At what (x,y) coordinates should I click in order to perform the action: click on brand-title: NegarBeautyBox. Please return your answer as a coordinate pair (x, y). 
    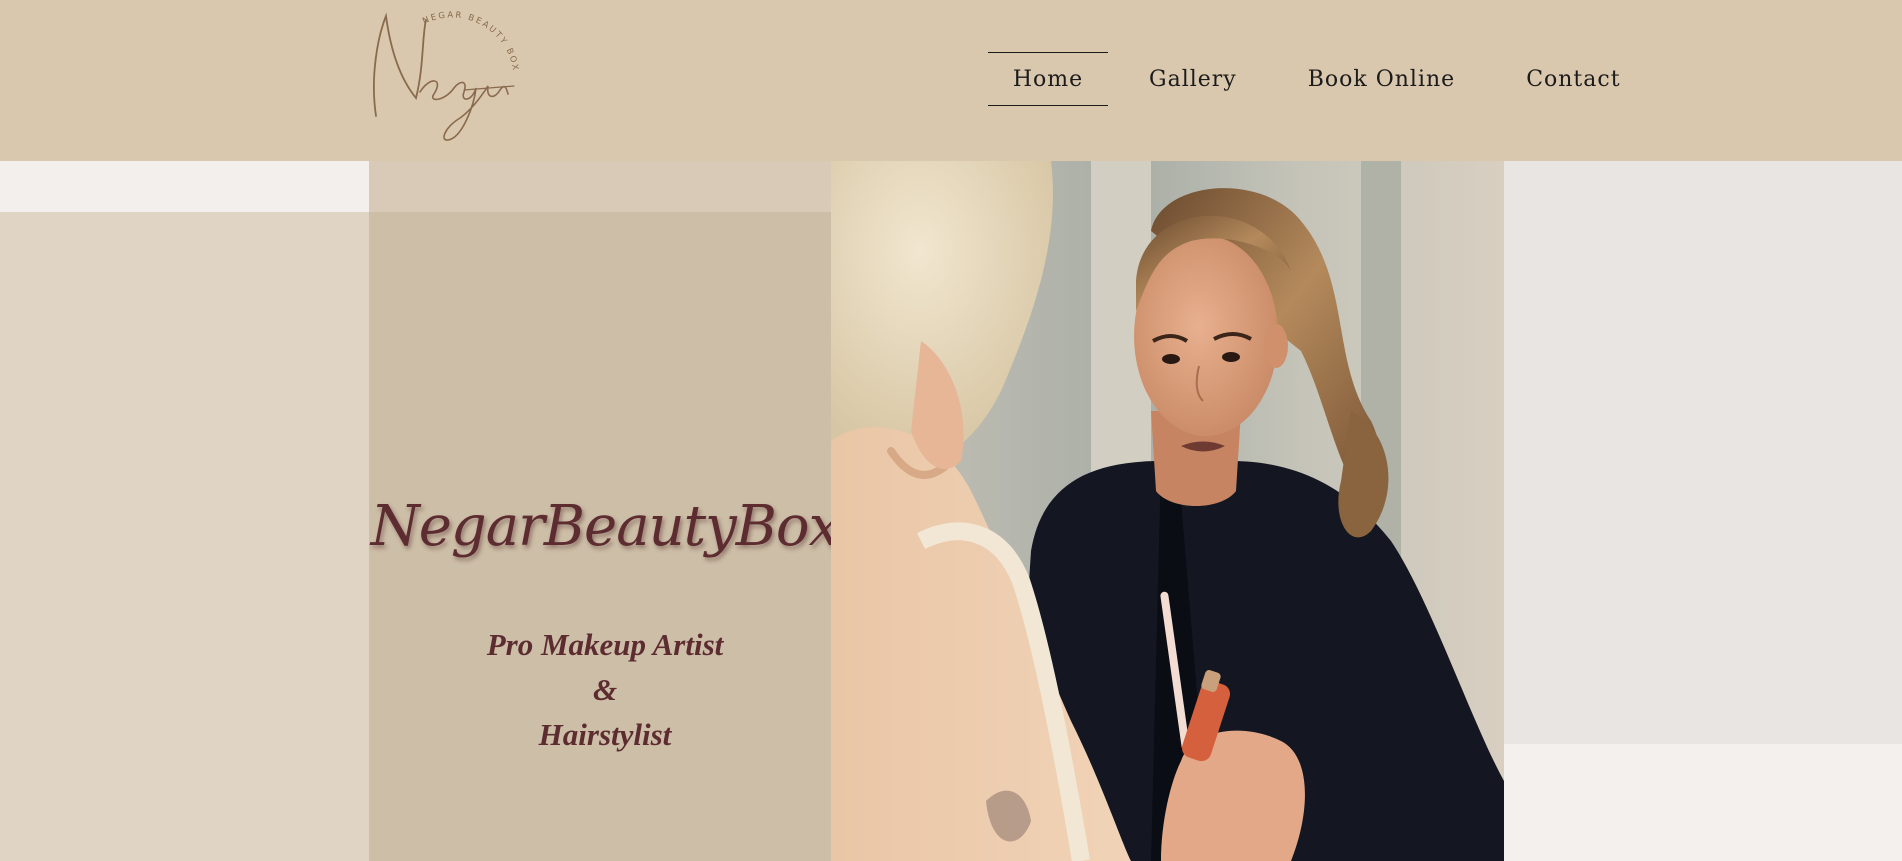
    Looking at the image, I should click on (605, 526).